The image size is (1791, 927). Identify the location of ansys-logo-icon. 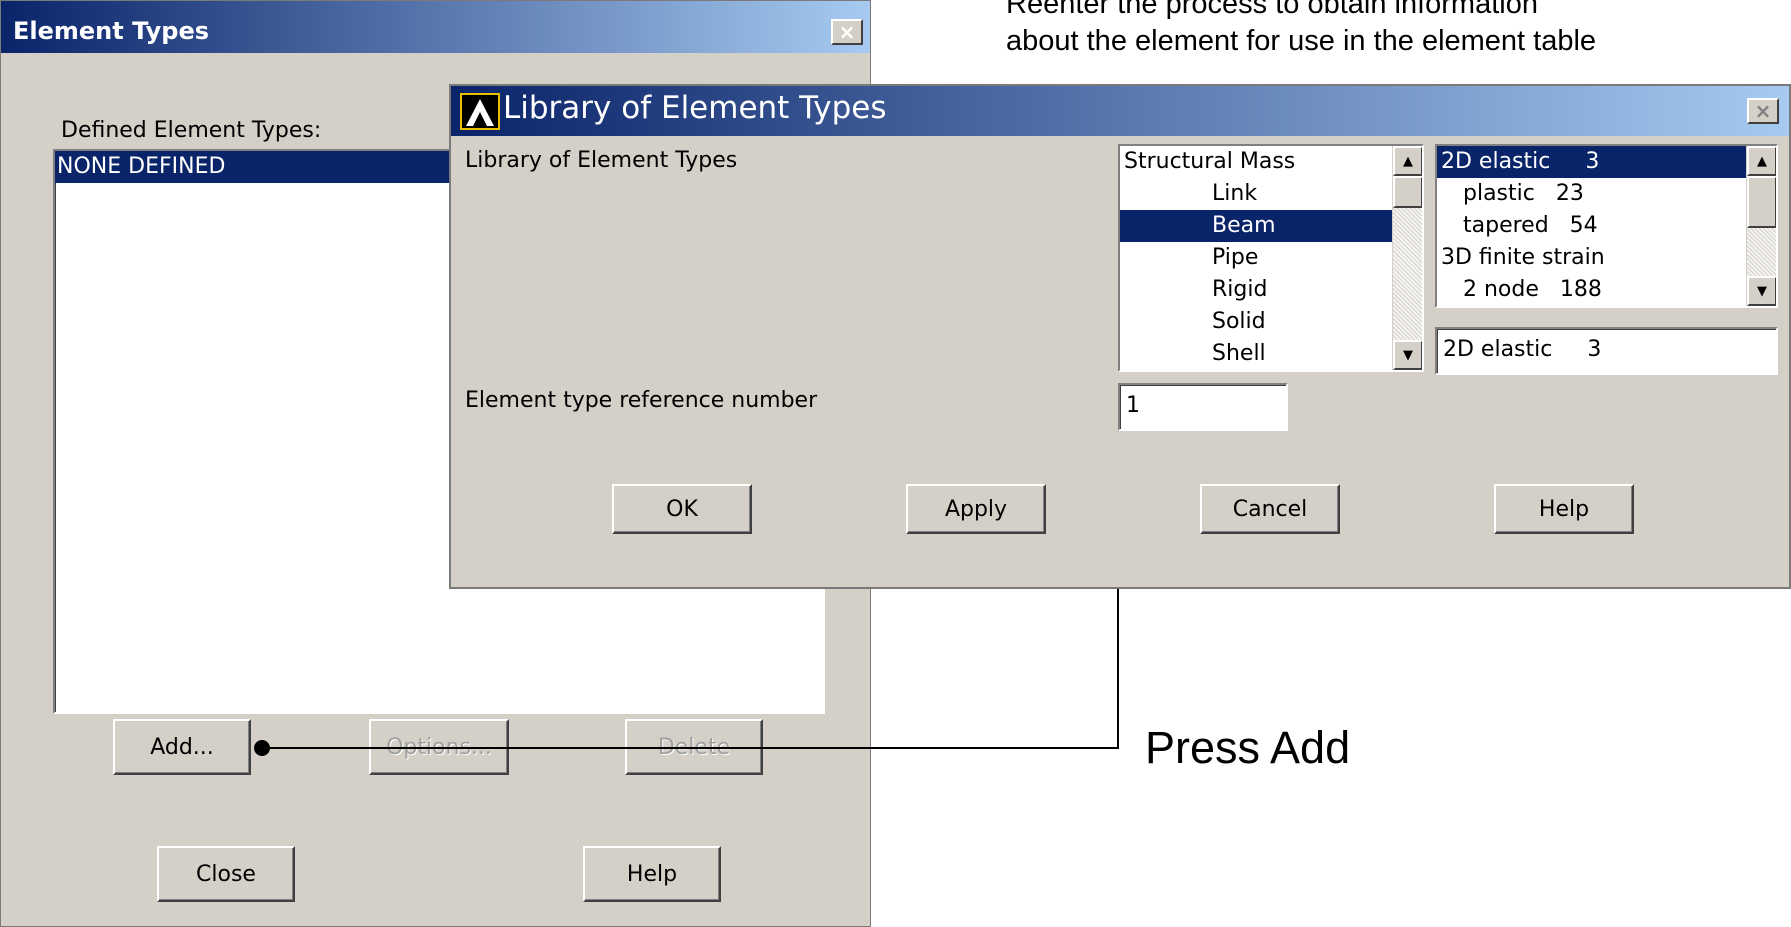
(480, 111).